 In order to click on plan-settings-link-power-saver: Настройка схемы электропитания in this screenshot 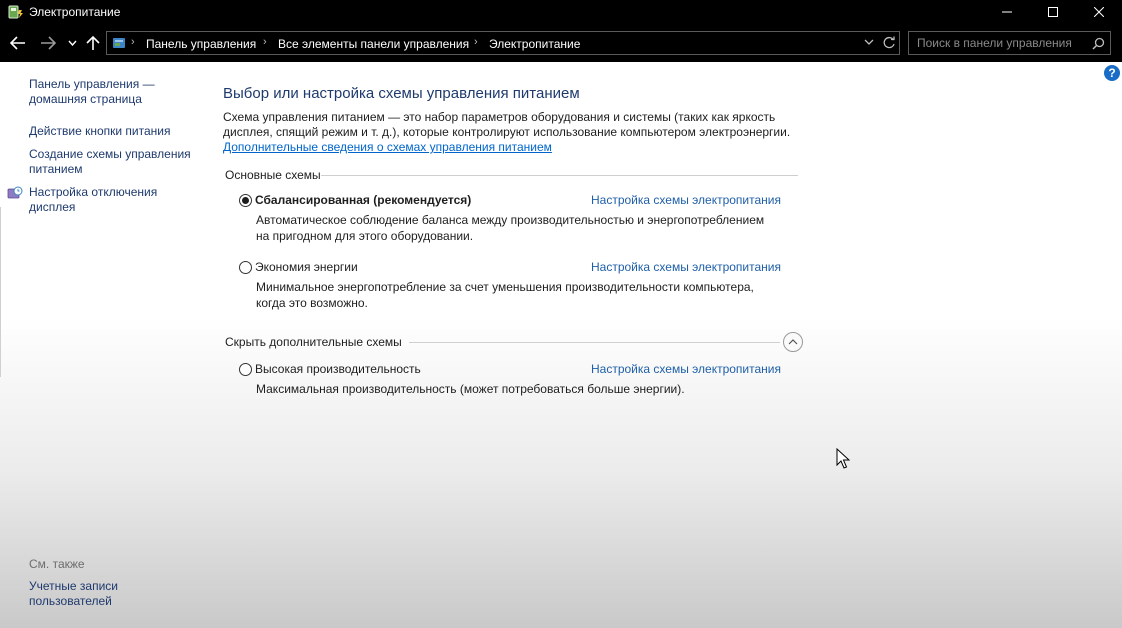, I will do `click(686, 267)`.